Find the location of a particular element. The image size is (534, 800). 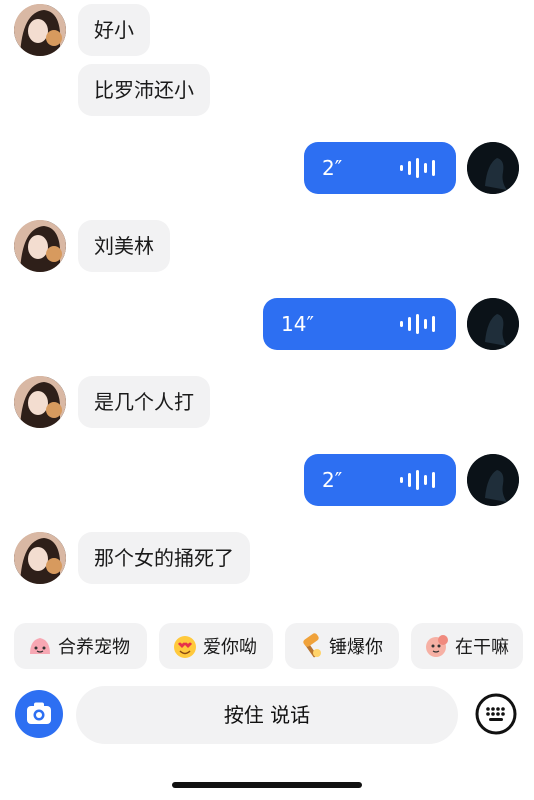

voice-duration: 14″ is located at coordinates (297, 324).